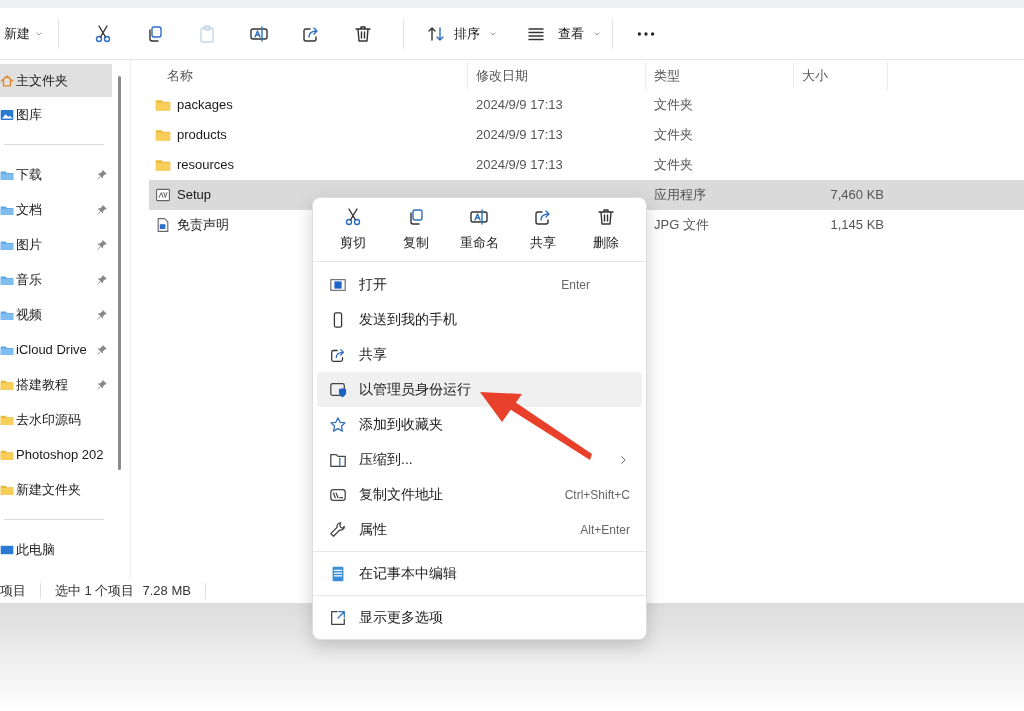 The image size is (1024, 711). Describe the element at coordinates (462, 33) in the screenshot. I see `sort-button: 排序` at that location.